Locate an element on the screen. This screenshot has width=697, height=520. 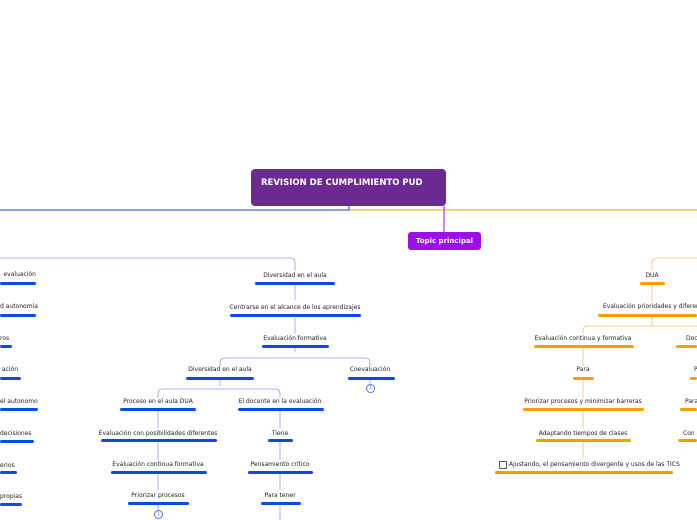
node-eval-cont-form-bar is located at coordinates (584, 346).